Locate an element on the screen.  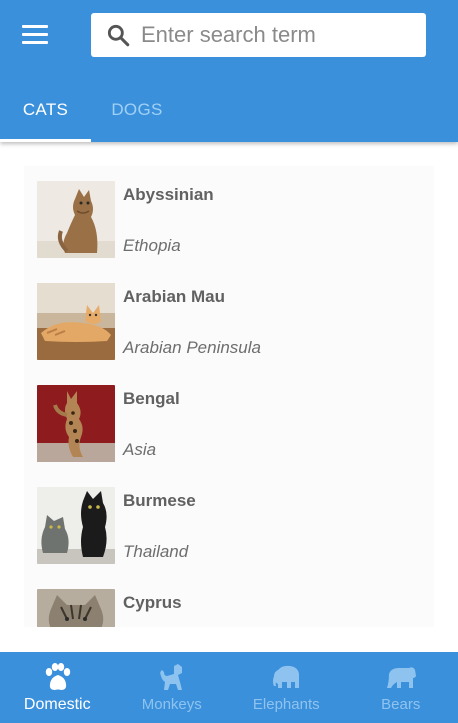
search-bar is located at coordinates (258, 35).